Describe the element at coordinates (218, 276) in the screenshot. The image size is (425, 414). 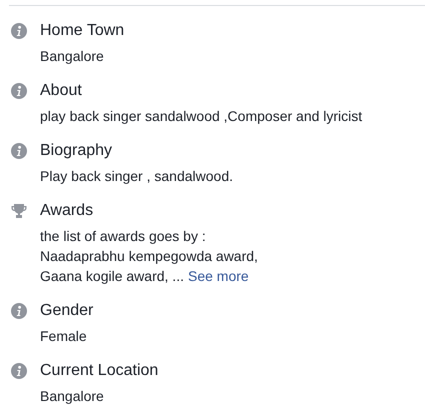
I see `see-more-link: See more` at that location.